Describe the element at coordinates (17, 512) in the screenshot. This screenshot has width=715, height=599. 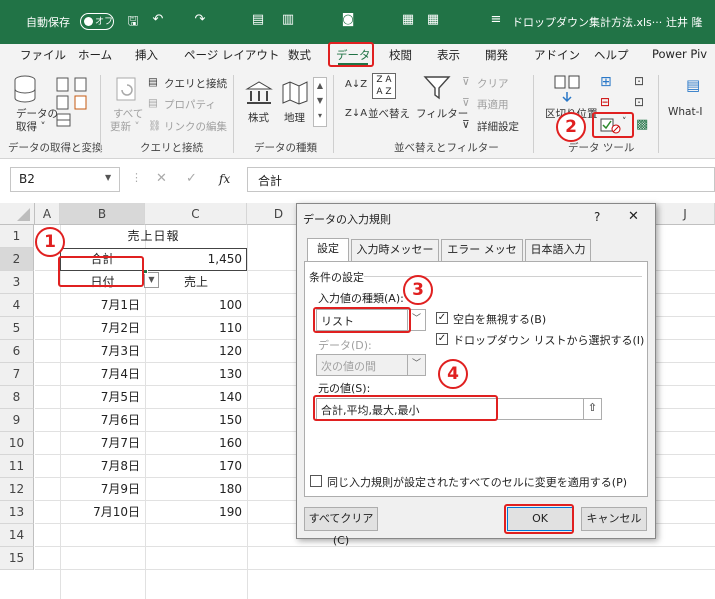
I see `row-header: 13` at that location.